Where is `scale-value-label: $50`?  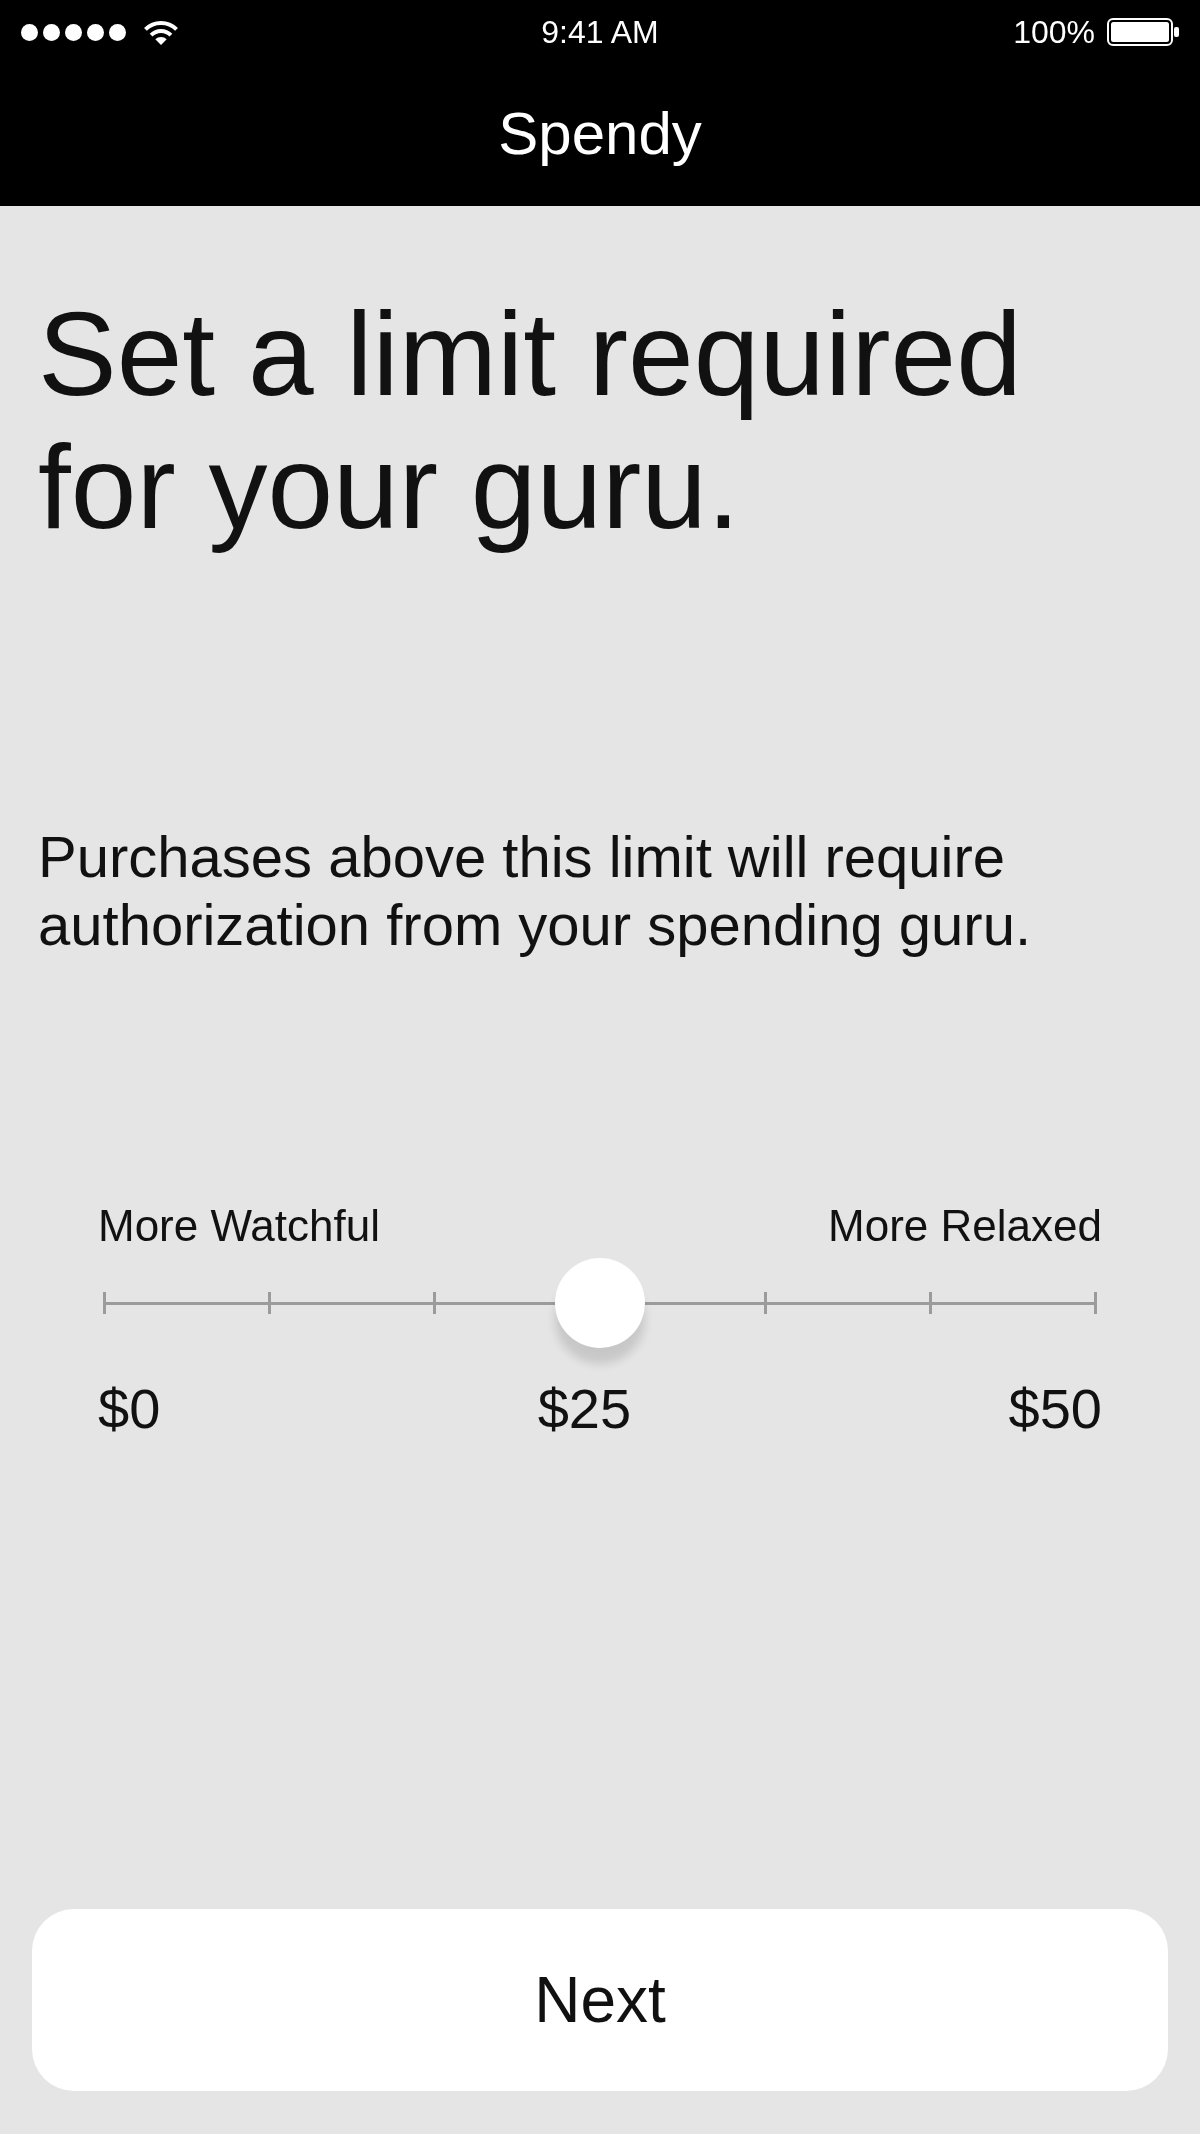 scale-value-label: $50 is located at coordinates (1055, 1409).